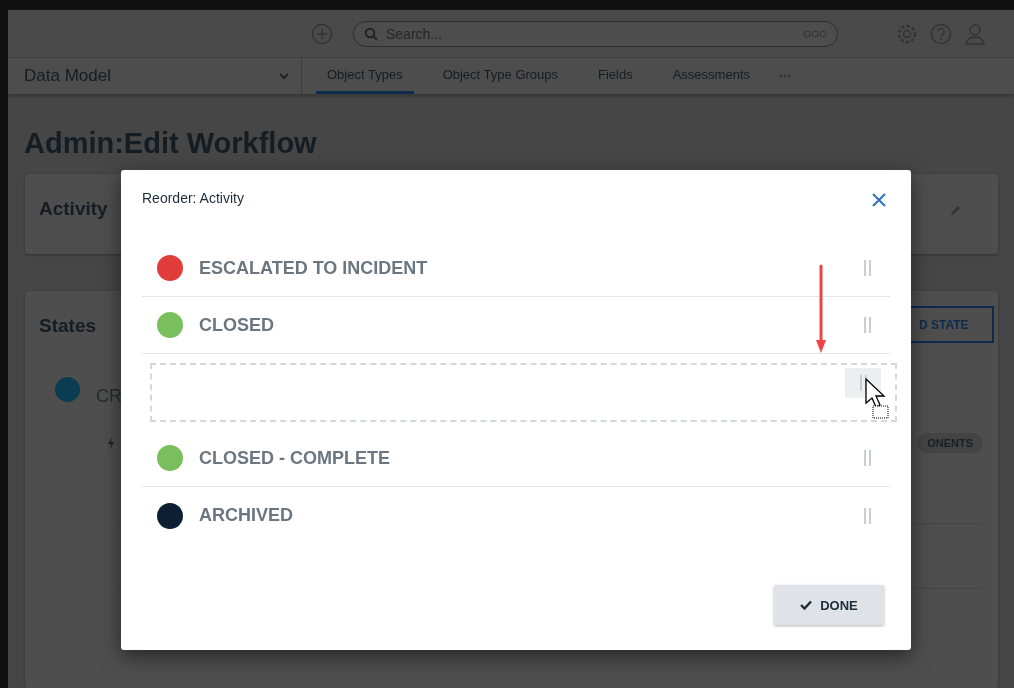  What do you see at coordinates (155, 76) in the screenshot?
I see `data-model-menu: Data Model` at bounding box center [155, 76].